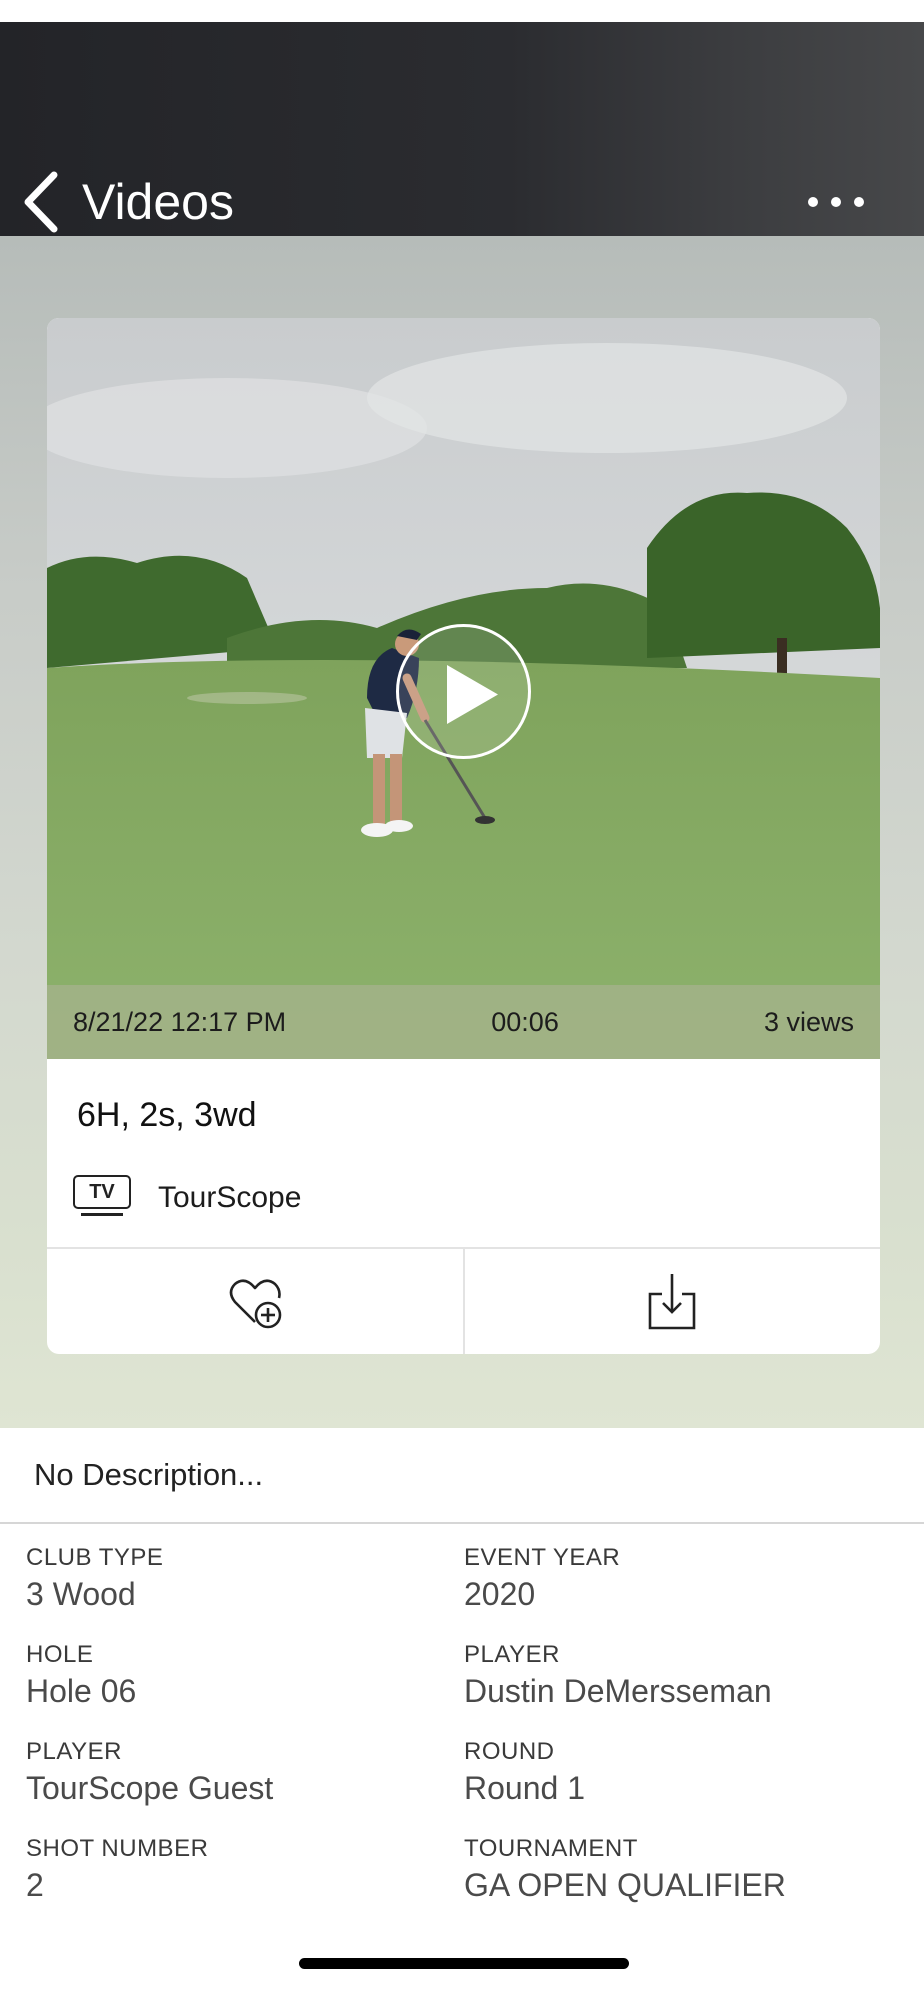 This screenshot has width=924, height=2000. I want to click on detail-value: Round 1, so click(524, 1788).